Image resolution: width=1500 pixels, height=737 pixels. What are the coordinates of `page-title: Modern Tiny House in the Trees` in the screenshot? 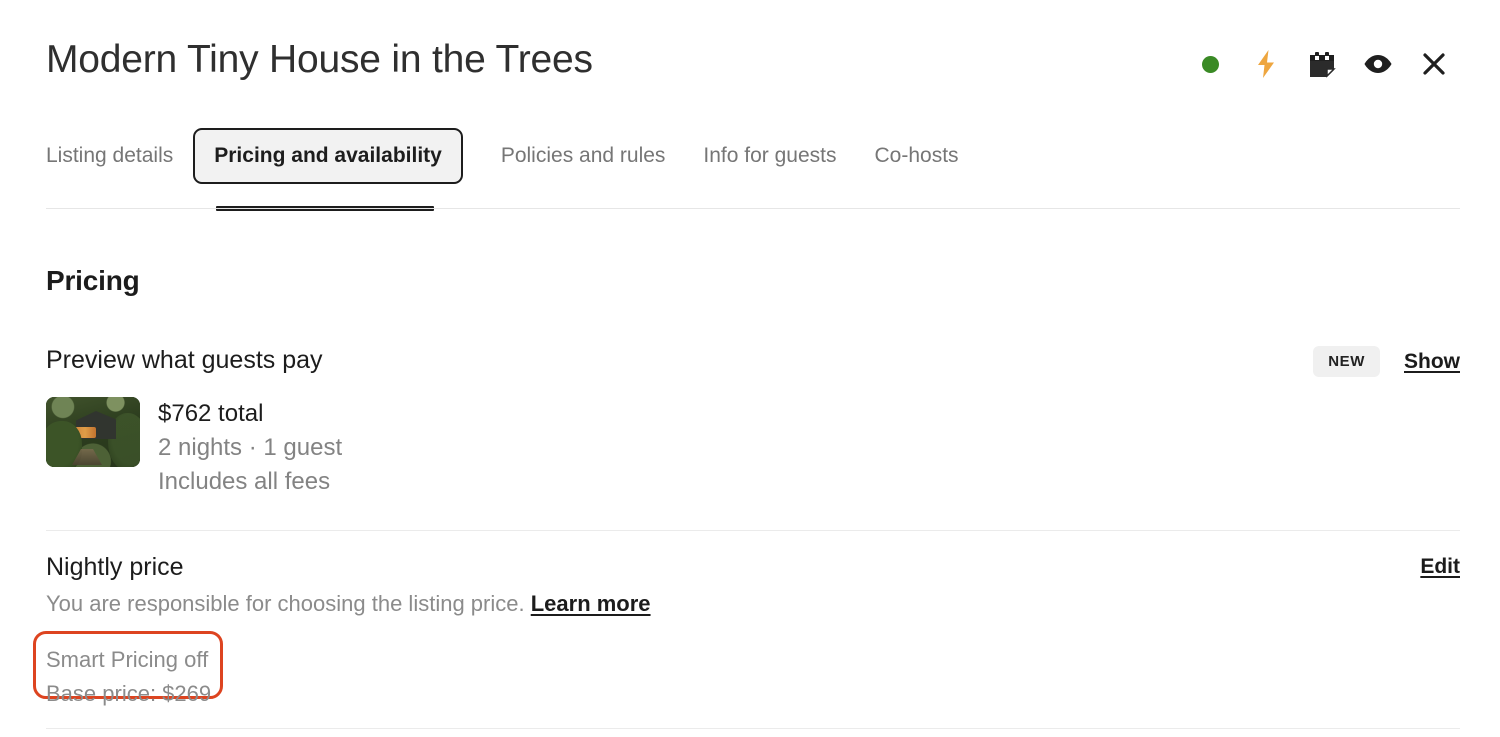 It's located at (319, 59).